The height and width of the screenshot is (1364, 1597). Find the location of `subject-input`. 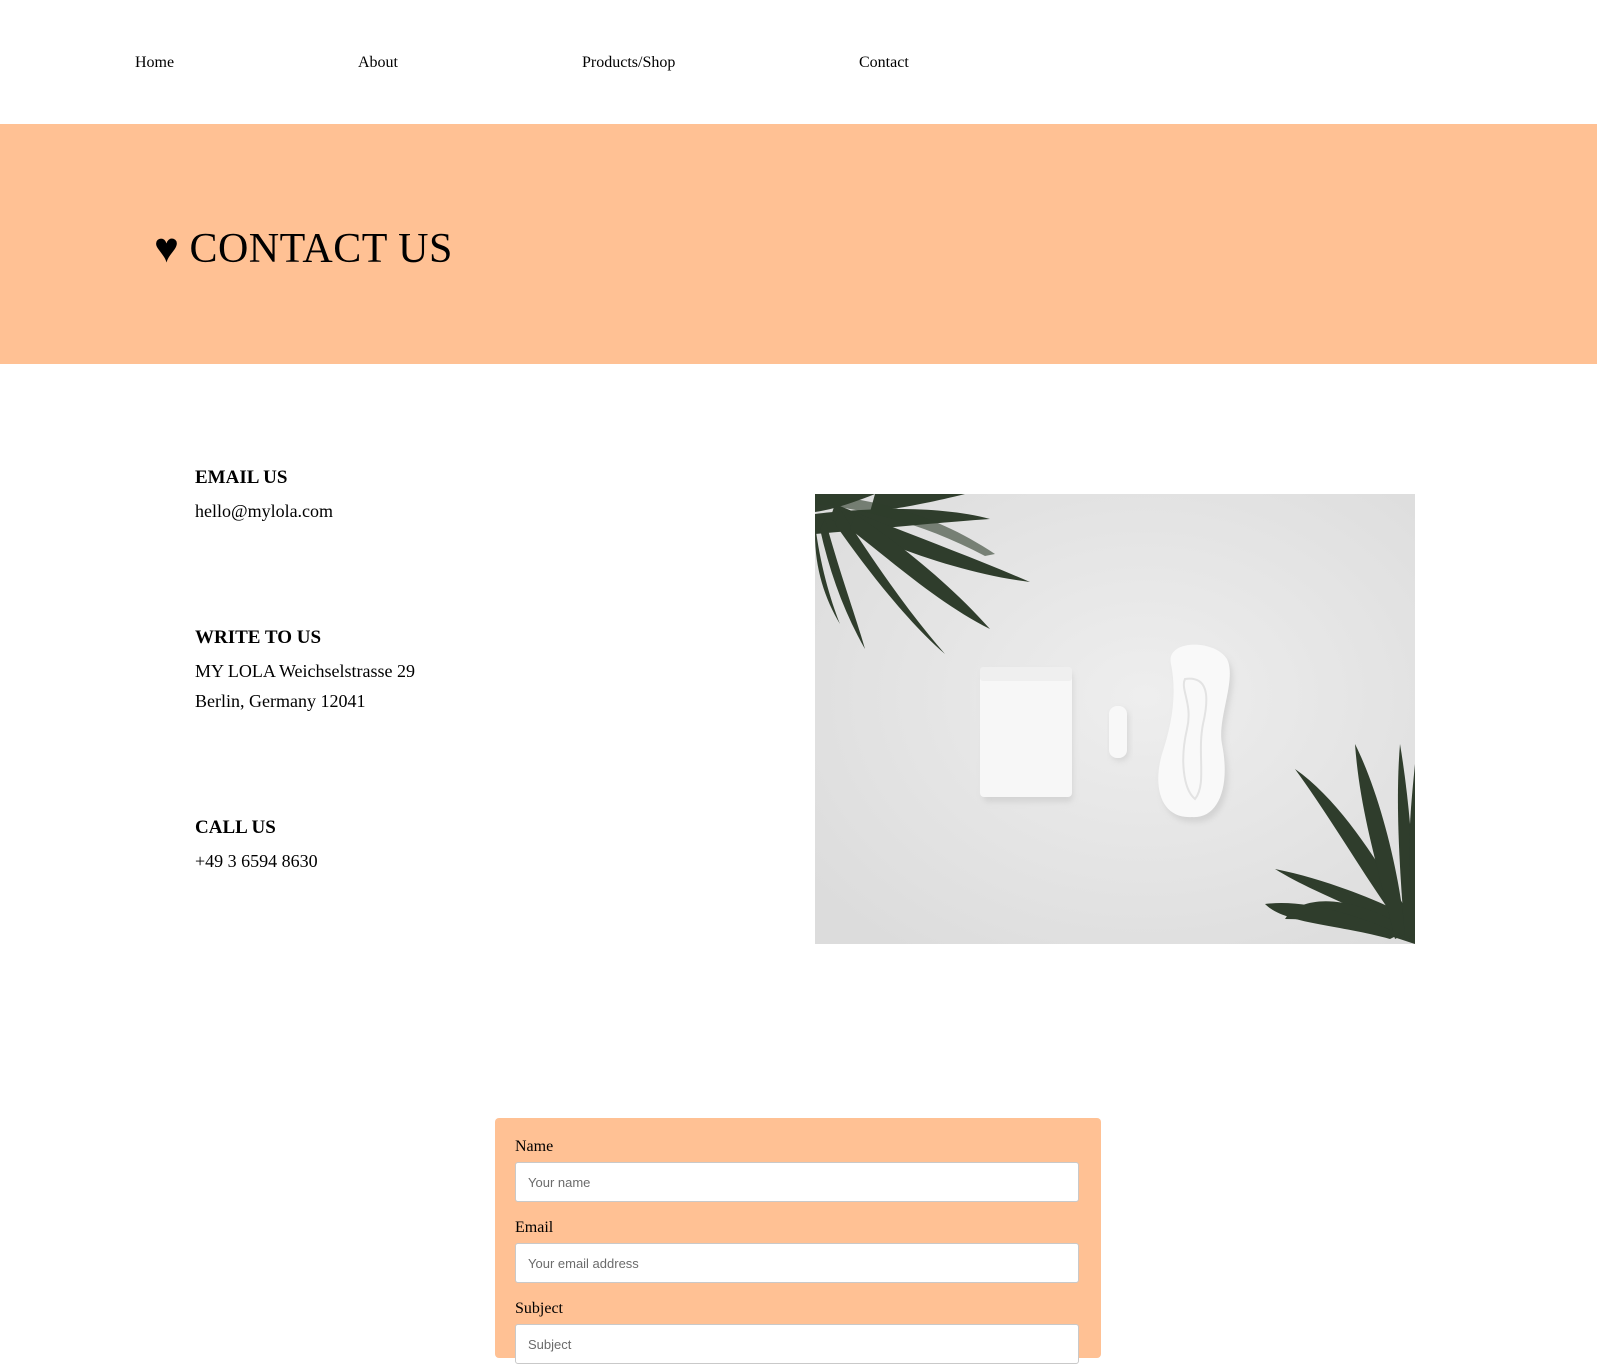

subject-input is located at coordinates (797, 1344).